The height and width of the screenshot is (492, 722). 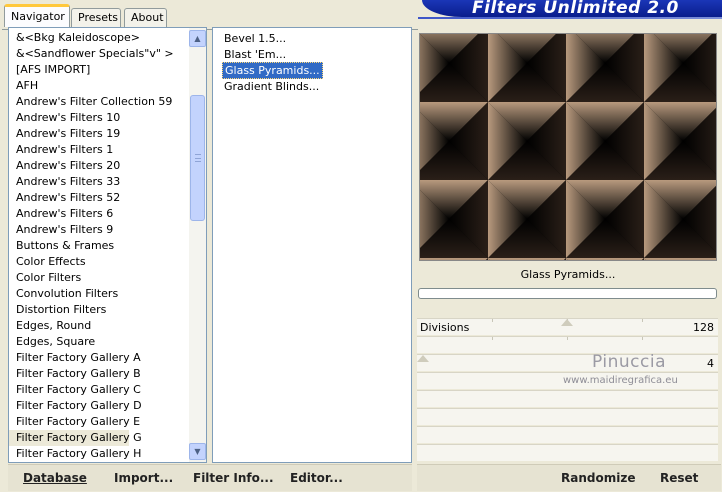 What do you see at coordinates (197, 451) in the screenshot?
I see `scroll-down-button: ▼` at bounding box center [197, 451].